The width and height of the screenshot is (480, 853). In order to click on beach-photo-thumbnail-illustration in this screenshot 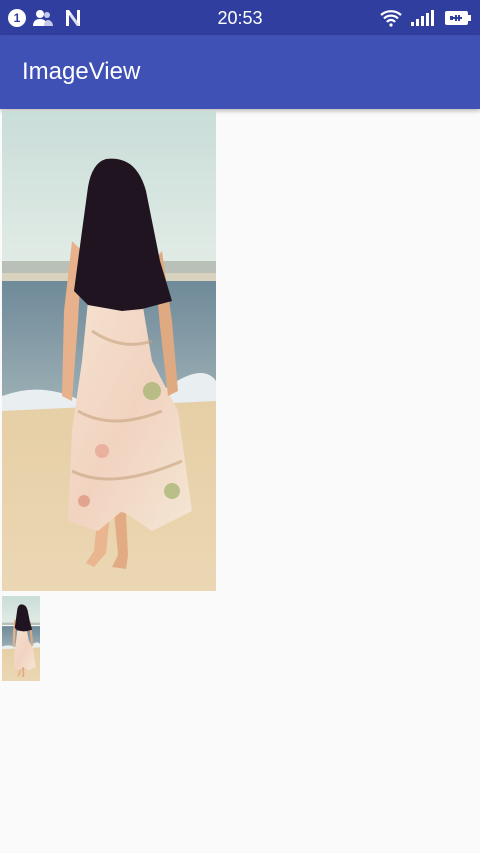, I will do `click(21, 638)`.